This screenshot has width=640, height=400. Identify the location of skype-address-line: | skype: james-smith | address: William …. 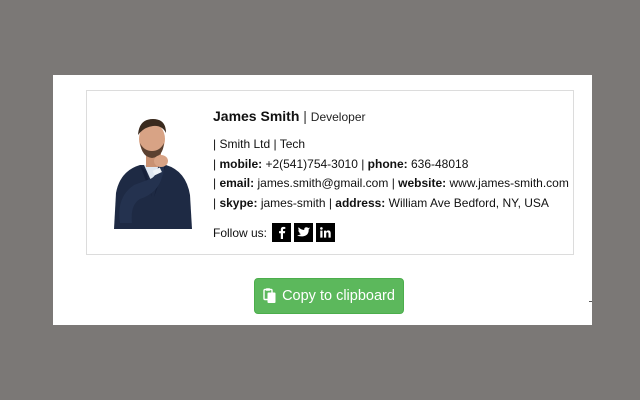
(388, 204).